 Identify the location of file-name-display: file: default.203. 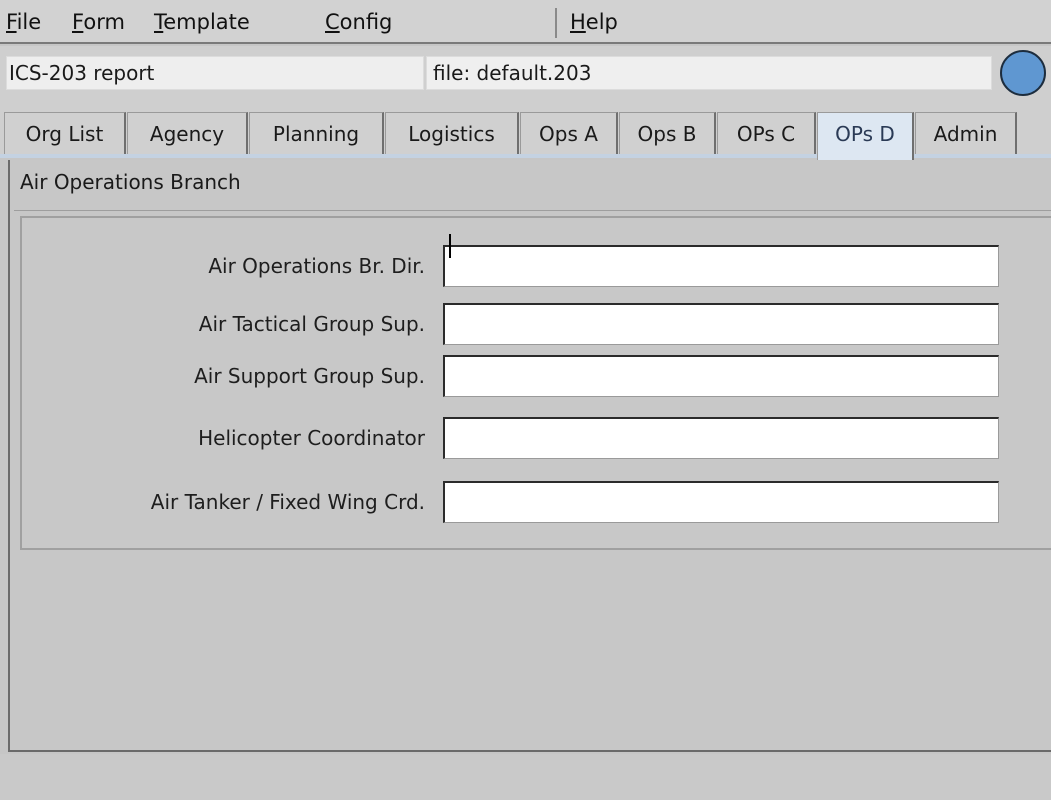
(709, 73).